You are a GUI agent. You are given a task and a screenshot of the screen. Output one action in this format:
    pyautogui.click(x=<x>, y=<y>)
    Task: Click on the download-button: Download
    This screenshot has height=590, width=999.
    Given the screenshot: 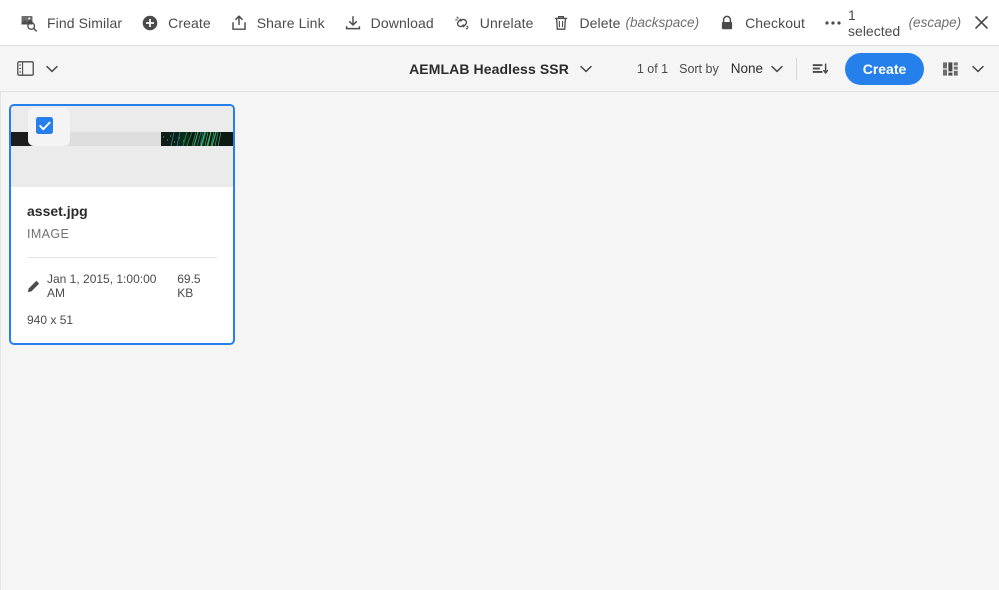 What is the action you would take?
    pyautogui.click(x=388, y=23)
    